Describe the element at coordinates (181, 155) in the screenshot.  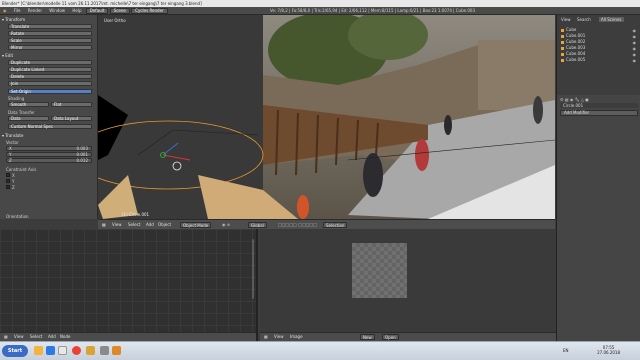
I see `selected-circle` at that location.